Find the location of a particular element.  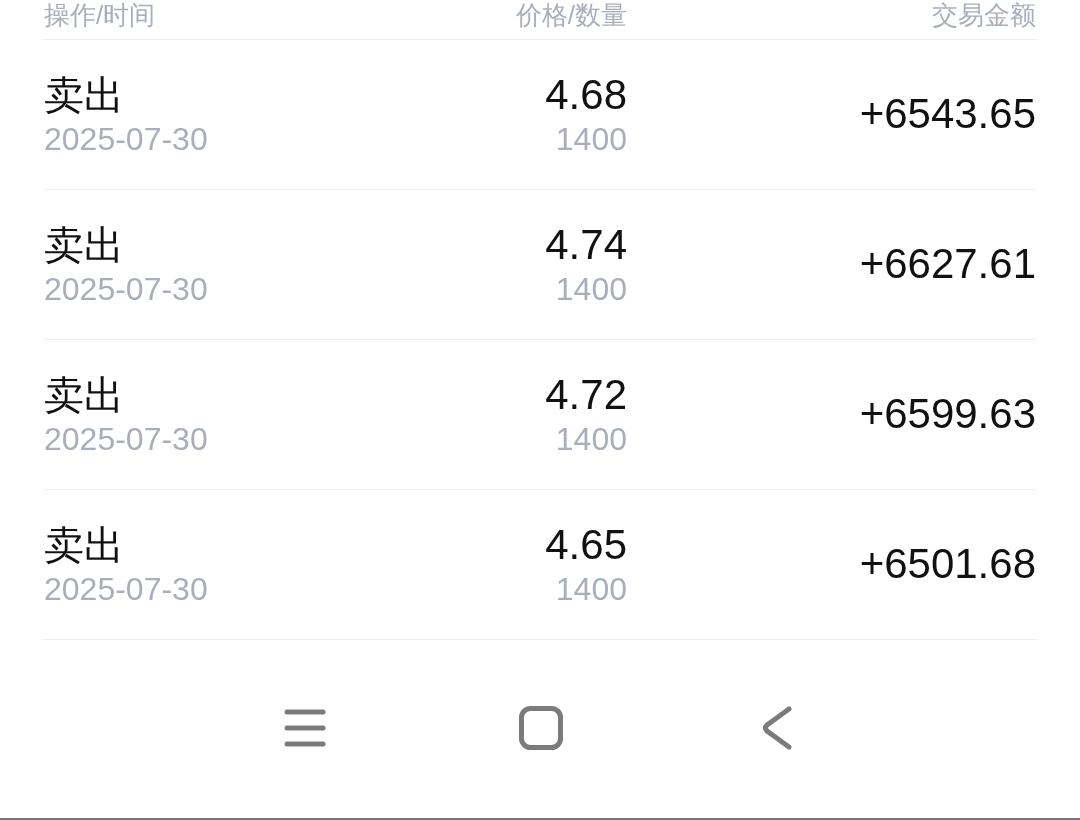

chevron-left-icon is located at coordinates (777, 728).